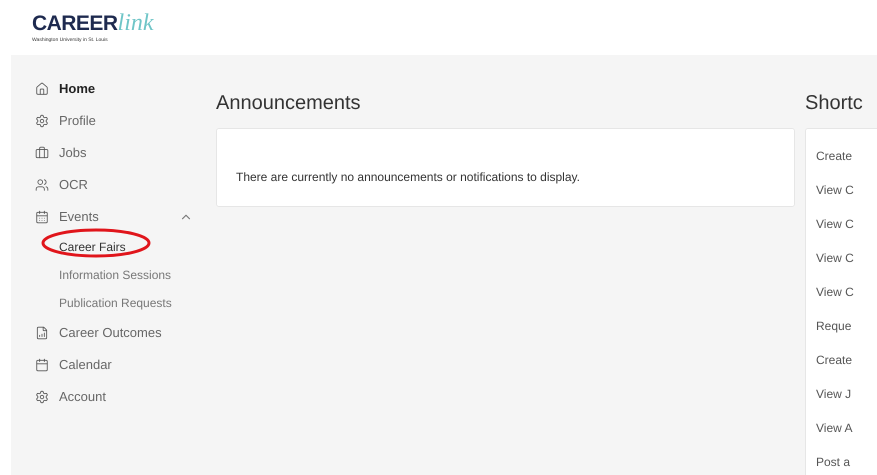  I want to click on empty-message: There are currently no announcements or notifications to display., so click(408, 177).